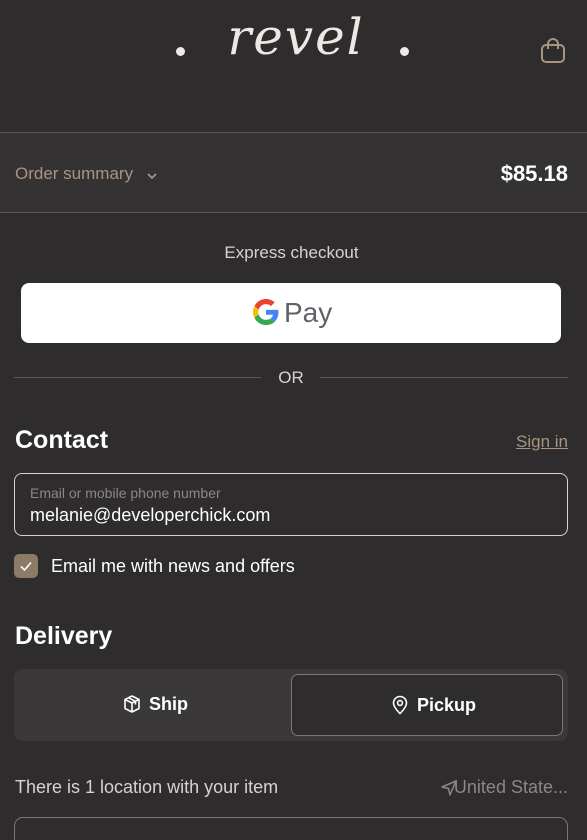 This screenshot has height=840, width=587. I want to click on divider-line-left, so click(137, 377).